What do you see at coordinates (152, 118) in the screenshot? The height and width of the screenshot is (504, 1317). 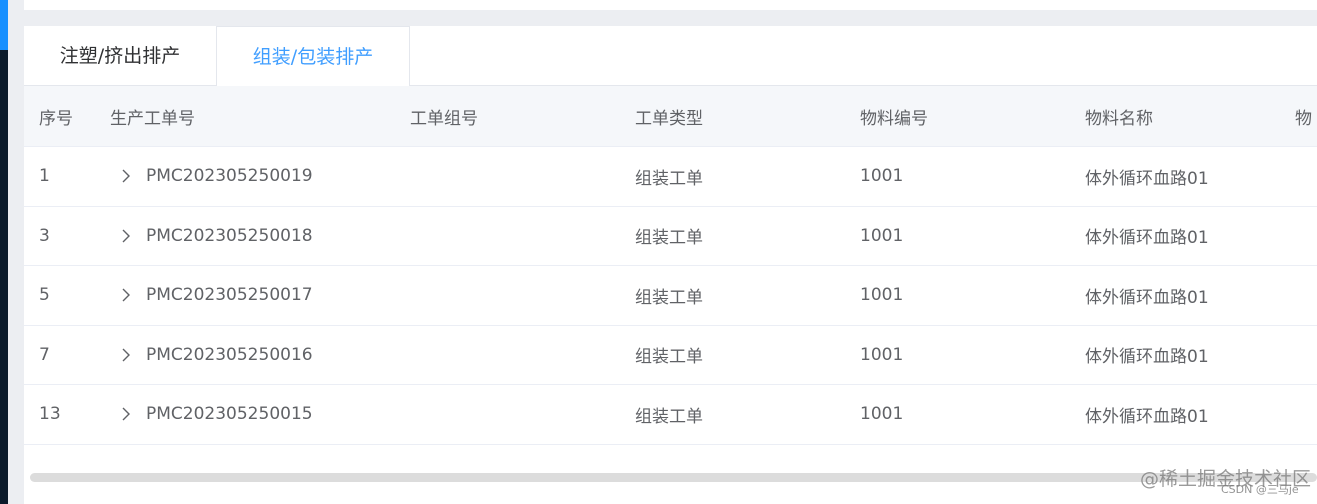 I see `header-order-no: 生产工单号` at bounding box center [152, 118].